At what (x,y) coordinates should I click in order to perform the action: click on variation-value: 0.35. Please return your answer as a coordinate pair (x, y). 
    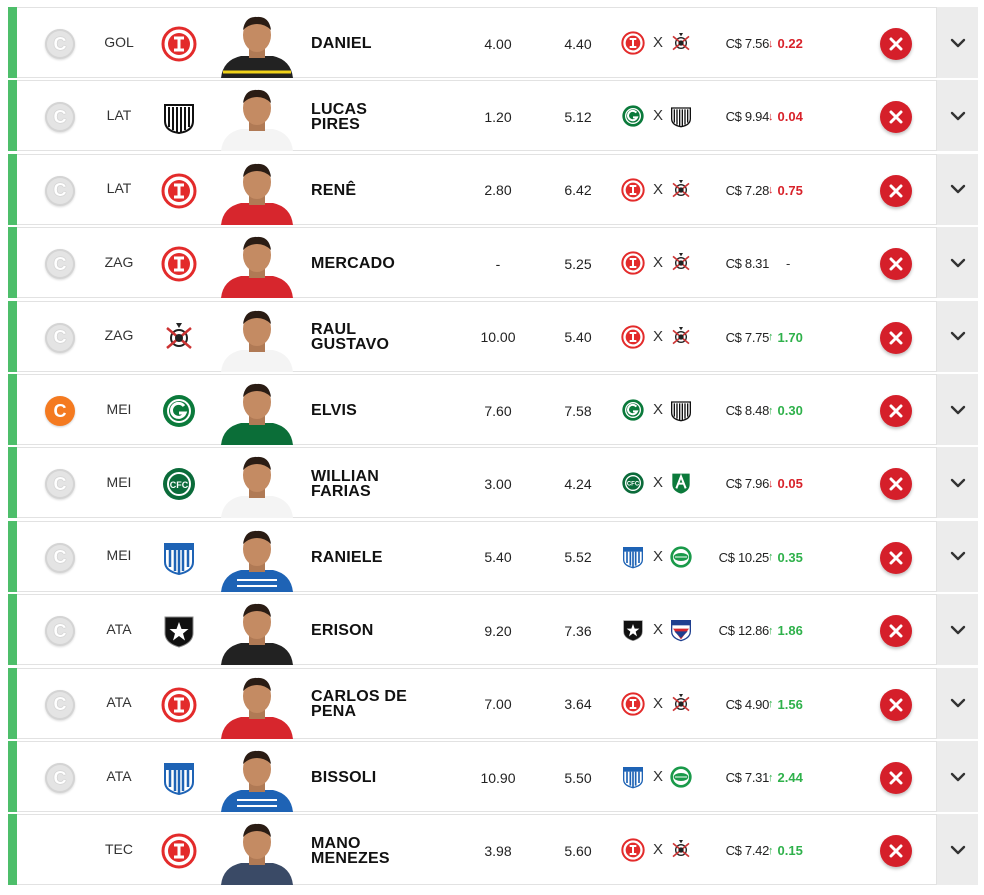
    Looking at the image, I should click on (790, 557).